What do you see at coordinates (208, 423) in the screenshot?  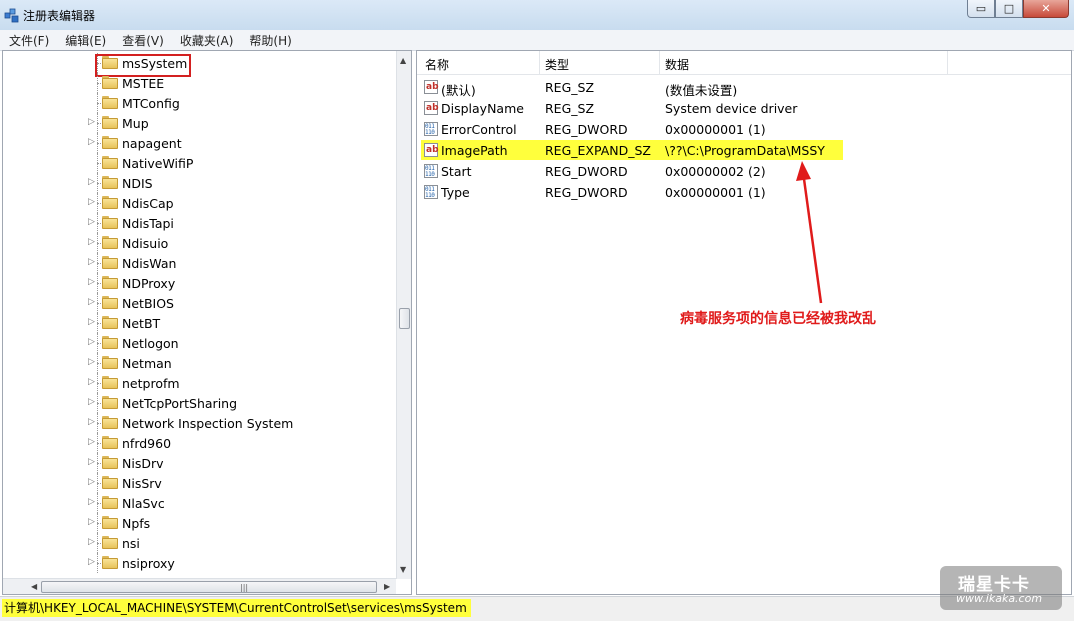 I see `tree-item-label: Network Inspection System` at bounding box center [208, 423].